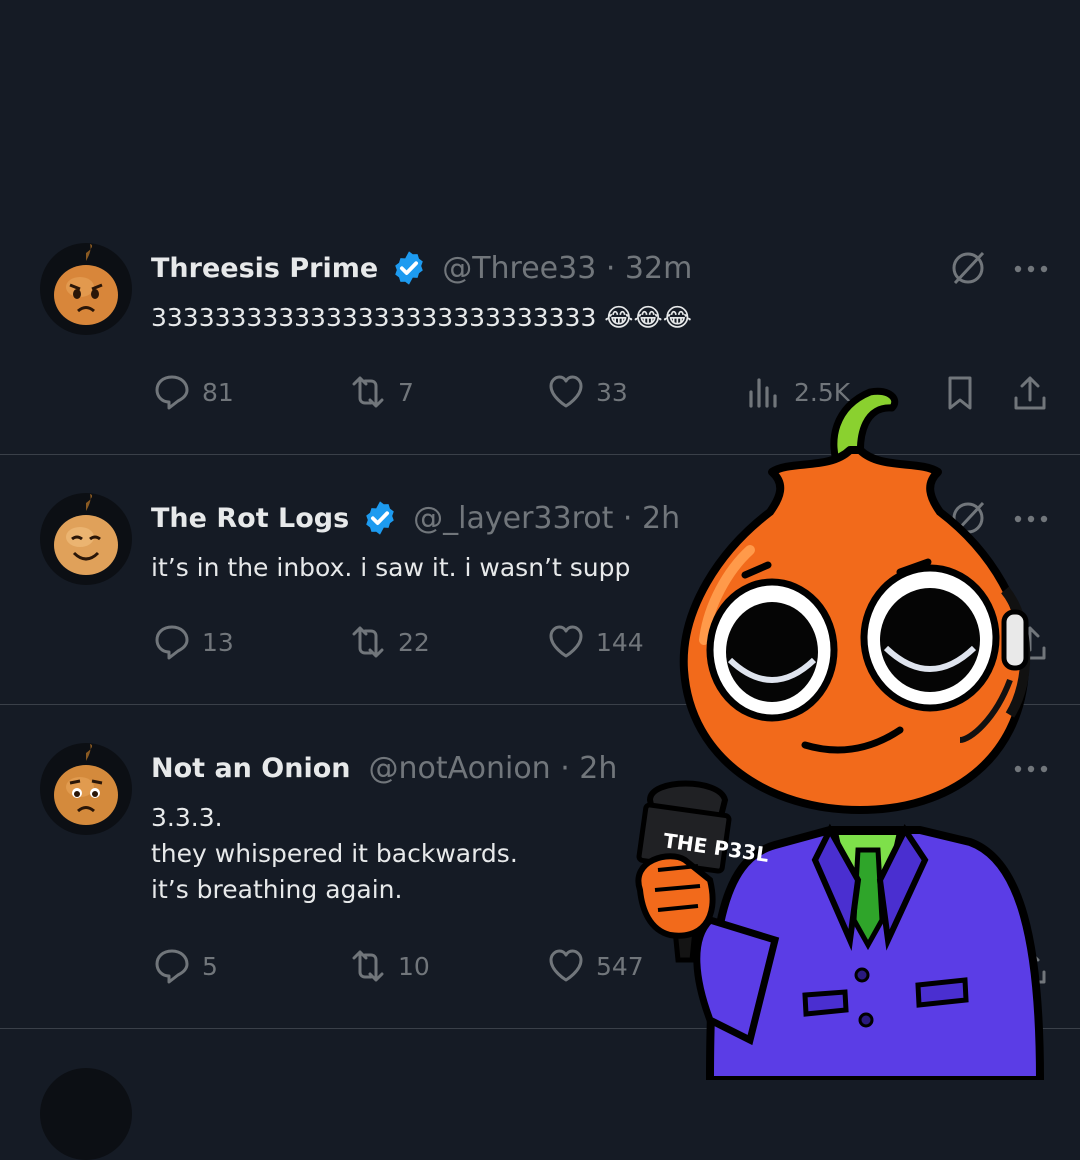 This screenshot has height=1160, width=1080. I want to click on reply-button: 81, so click(193, 392).